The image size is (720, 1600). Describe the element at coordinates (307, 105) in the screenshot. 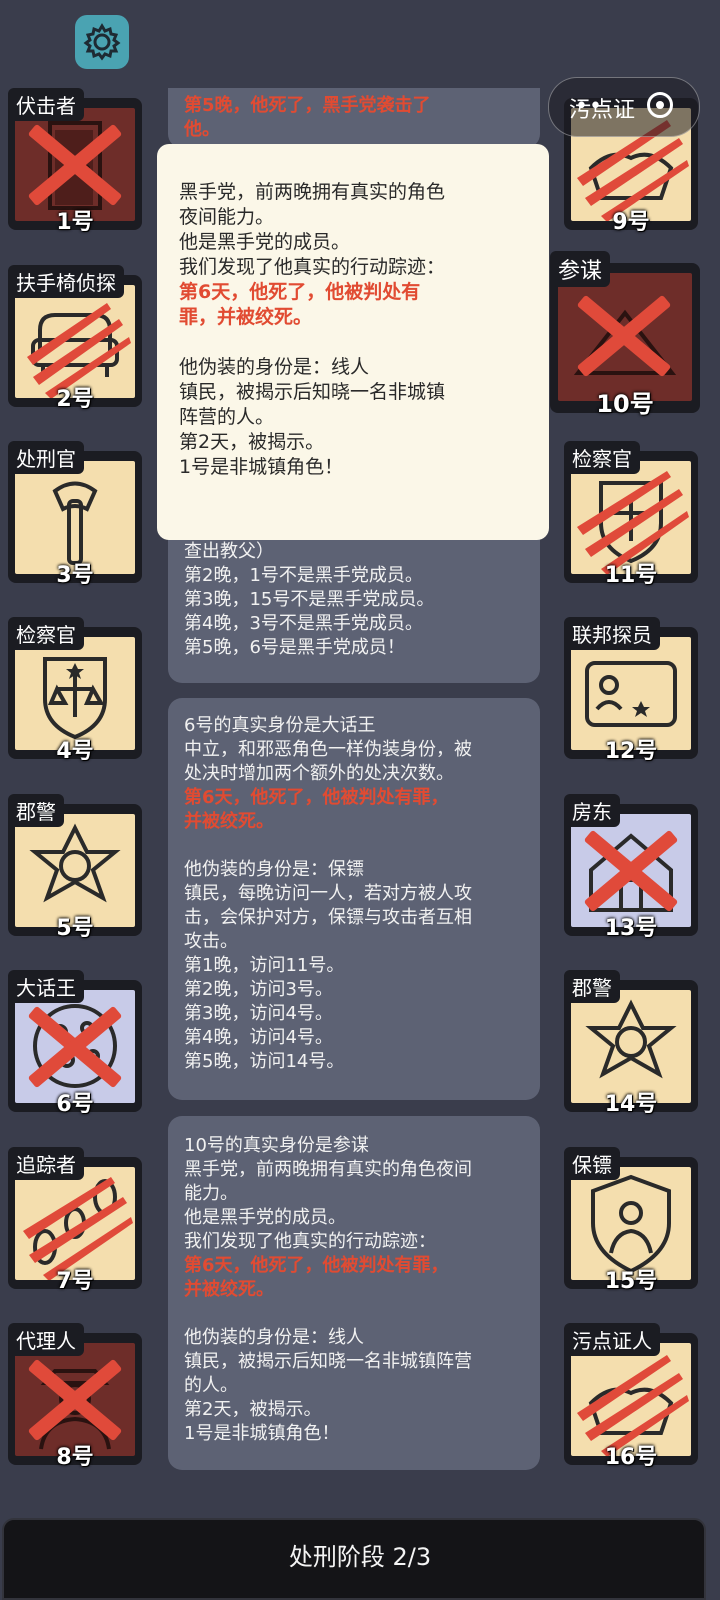

I see `log-line: 第5晚，他死了，黑手党袭击了` at that location.